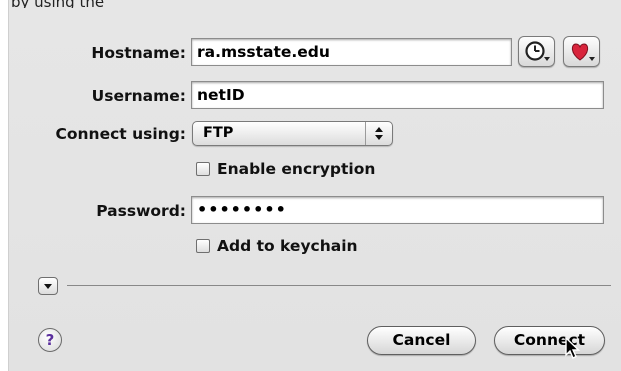  I want to click on clipped-text-fragment: by using the, so click(96, 4).